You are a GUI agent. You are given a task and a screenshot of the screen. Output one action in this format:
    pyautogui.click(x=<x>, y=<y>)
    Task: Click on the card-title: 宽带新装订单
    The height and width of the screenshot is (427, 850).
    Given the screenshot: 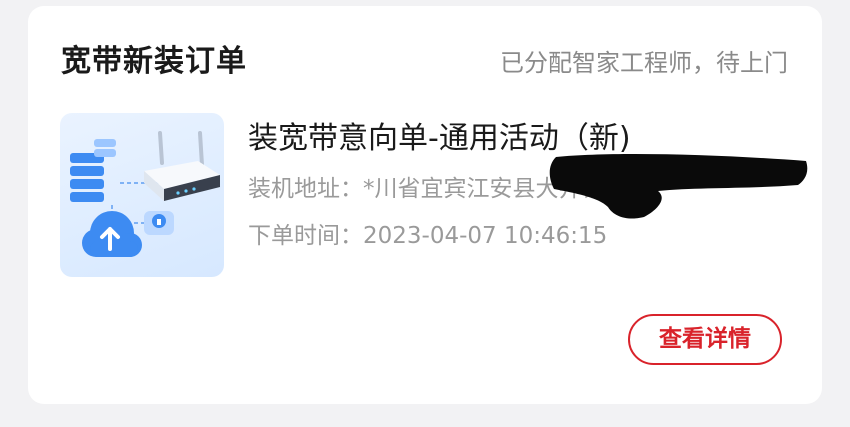 What is the action you would take?
    pyautogui.click(x=154, y=61)
    